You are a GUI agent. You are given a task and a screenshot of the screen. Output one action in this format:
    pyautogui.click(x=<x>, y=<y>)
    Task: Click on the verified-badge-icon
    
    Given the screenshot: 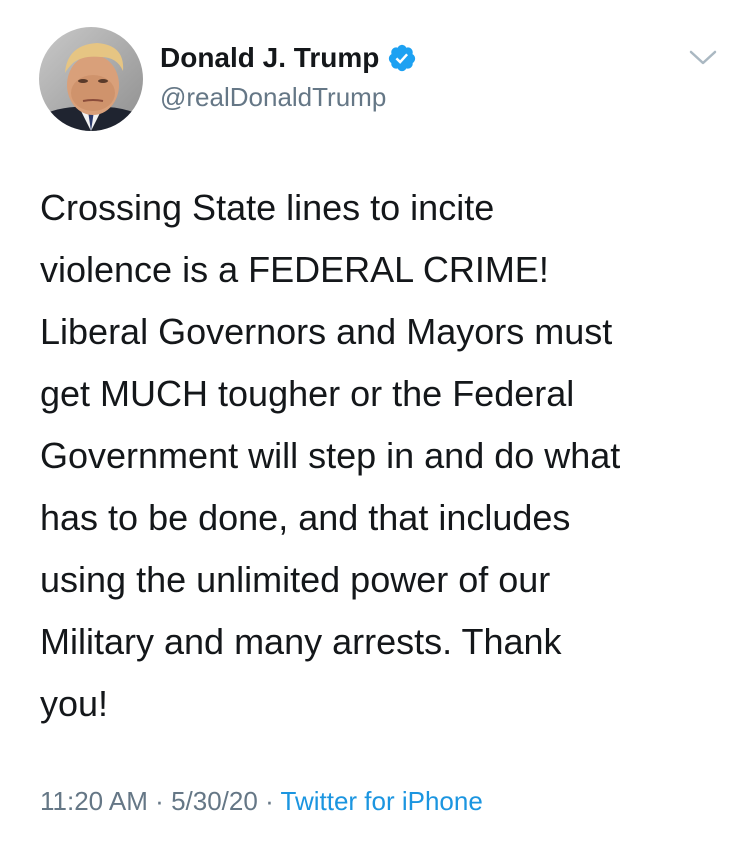 What is the action you would take?
    pyautogui.click(x=402, y=58)
    